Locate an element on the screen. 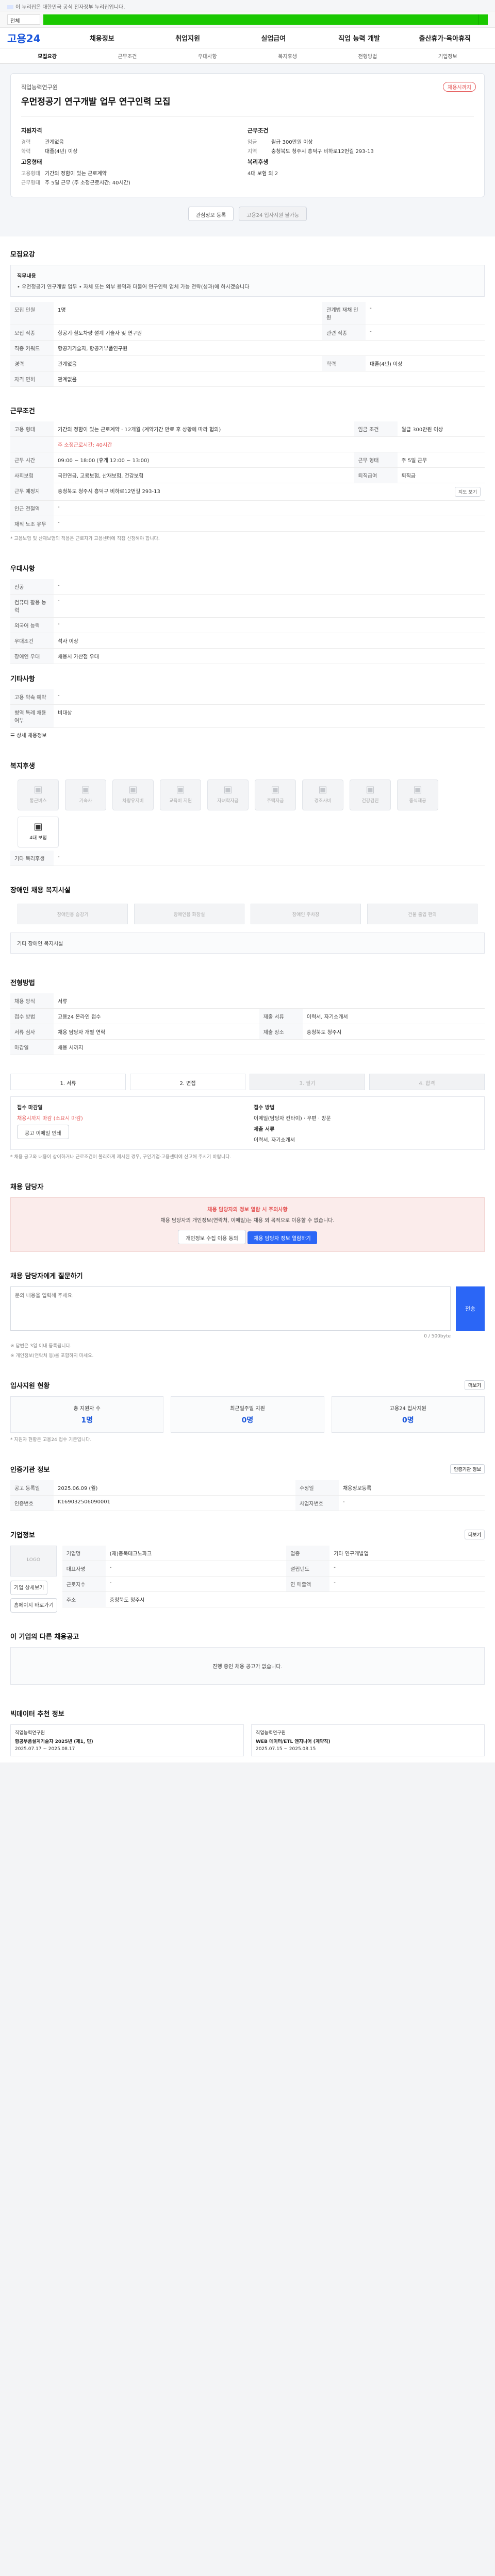 This screenshot has height=2576, width=495. step-item: 1. 서류 is located at coordinates (68, 1082).